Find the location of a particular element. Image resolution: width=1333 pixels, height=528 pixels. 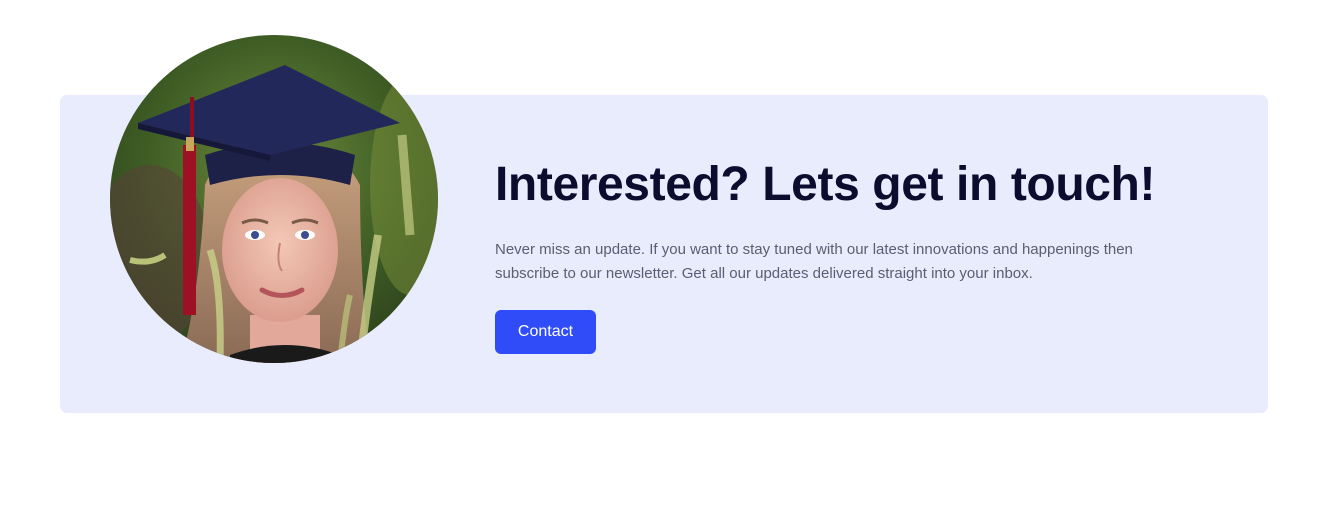

cta-headline: Interested? Lets get in touch! is located at coordinates (825, 184).